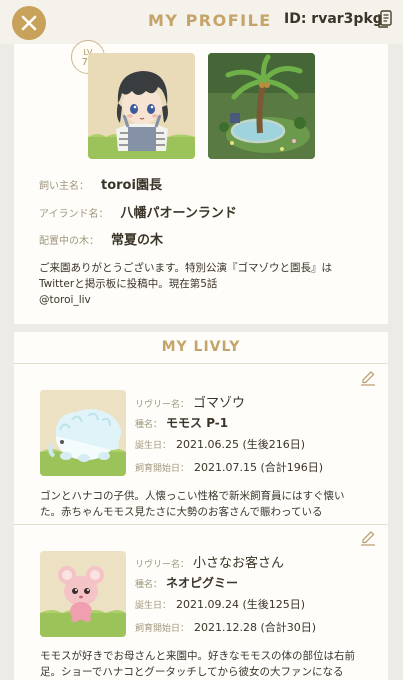  Describe the element at coordinates (239, 563) in the screenshot. I see `livly-name: 小さなお客さん` at that location.